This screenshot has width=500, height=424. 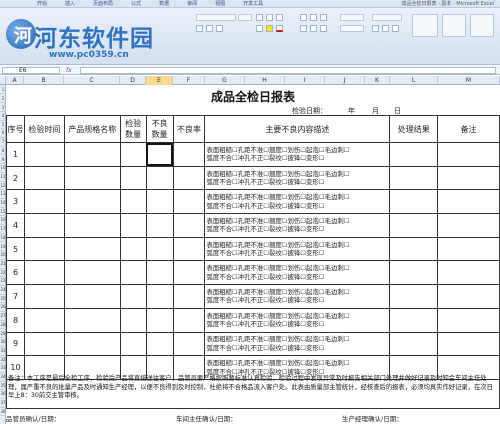 What do you see at coordinates (352, 17) in the screenshot?
I see `wrap-text-button` at bounding box center [352, 17].